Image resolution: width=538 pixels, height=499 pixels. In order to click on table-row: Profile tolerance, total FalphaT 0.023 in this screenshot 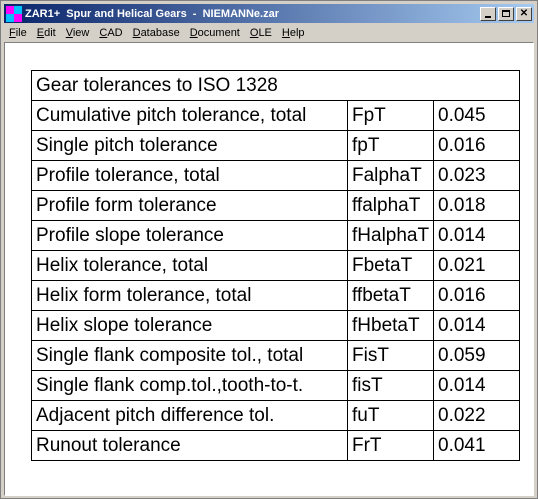, I will do `click(275, 175)`.